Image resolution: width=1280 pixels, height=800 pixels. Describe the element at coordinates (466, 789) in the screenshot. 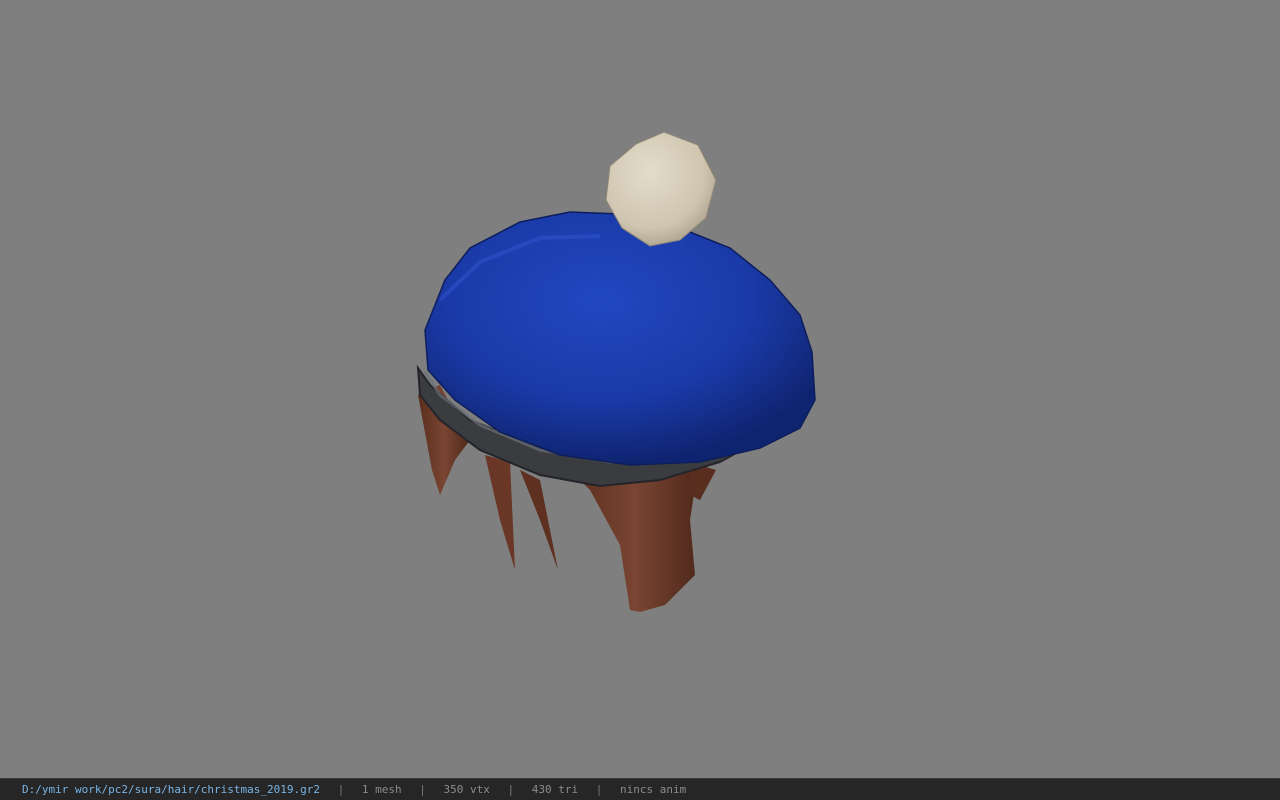

I see `vertex-count: 350 vtx` at that location.